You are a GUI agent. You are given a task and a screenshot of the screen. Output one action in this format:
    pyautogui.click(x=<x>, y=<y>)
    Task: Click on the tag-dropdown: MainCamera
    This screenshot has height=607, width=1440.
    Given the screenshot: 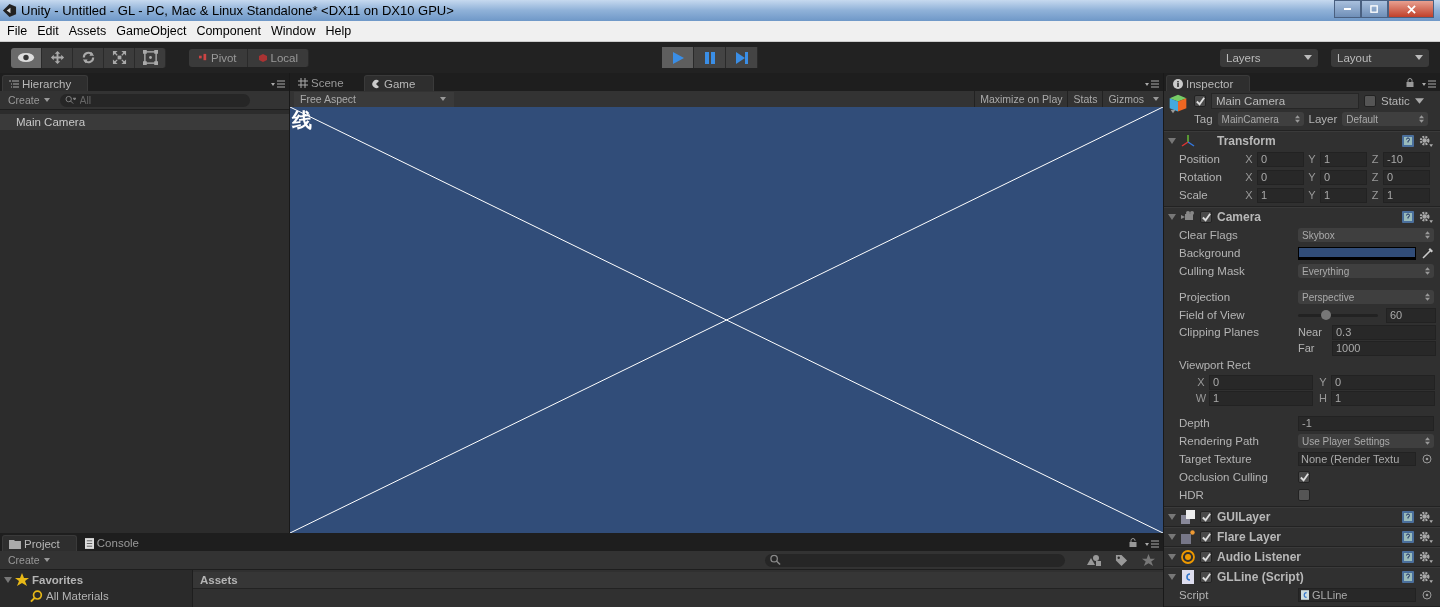 What is the action you would take?
    pyautogui.click(x=1260, y=119)
    